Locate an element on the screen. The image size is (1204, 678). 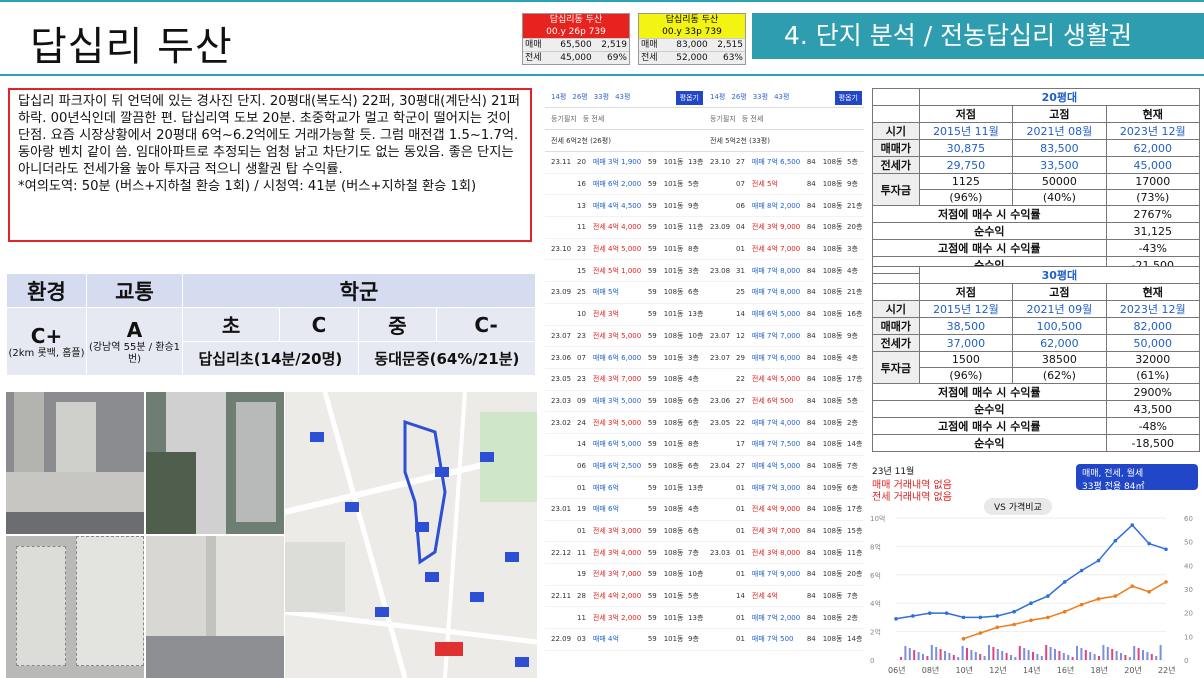
tx-floor: 2층 is located at coordinates (852, 422).